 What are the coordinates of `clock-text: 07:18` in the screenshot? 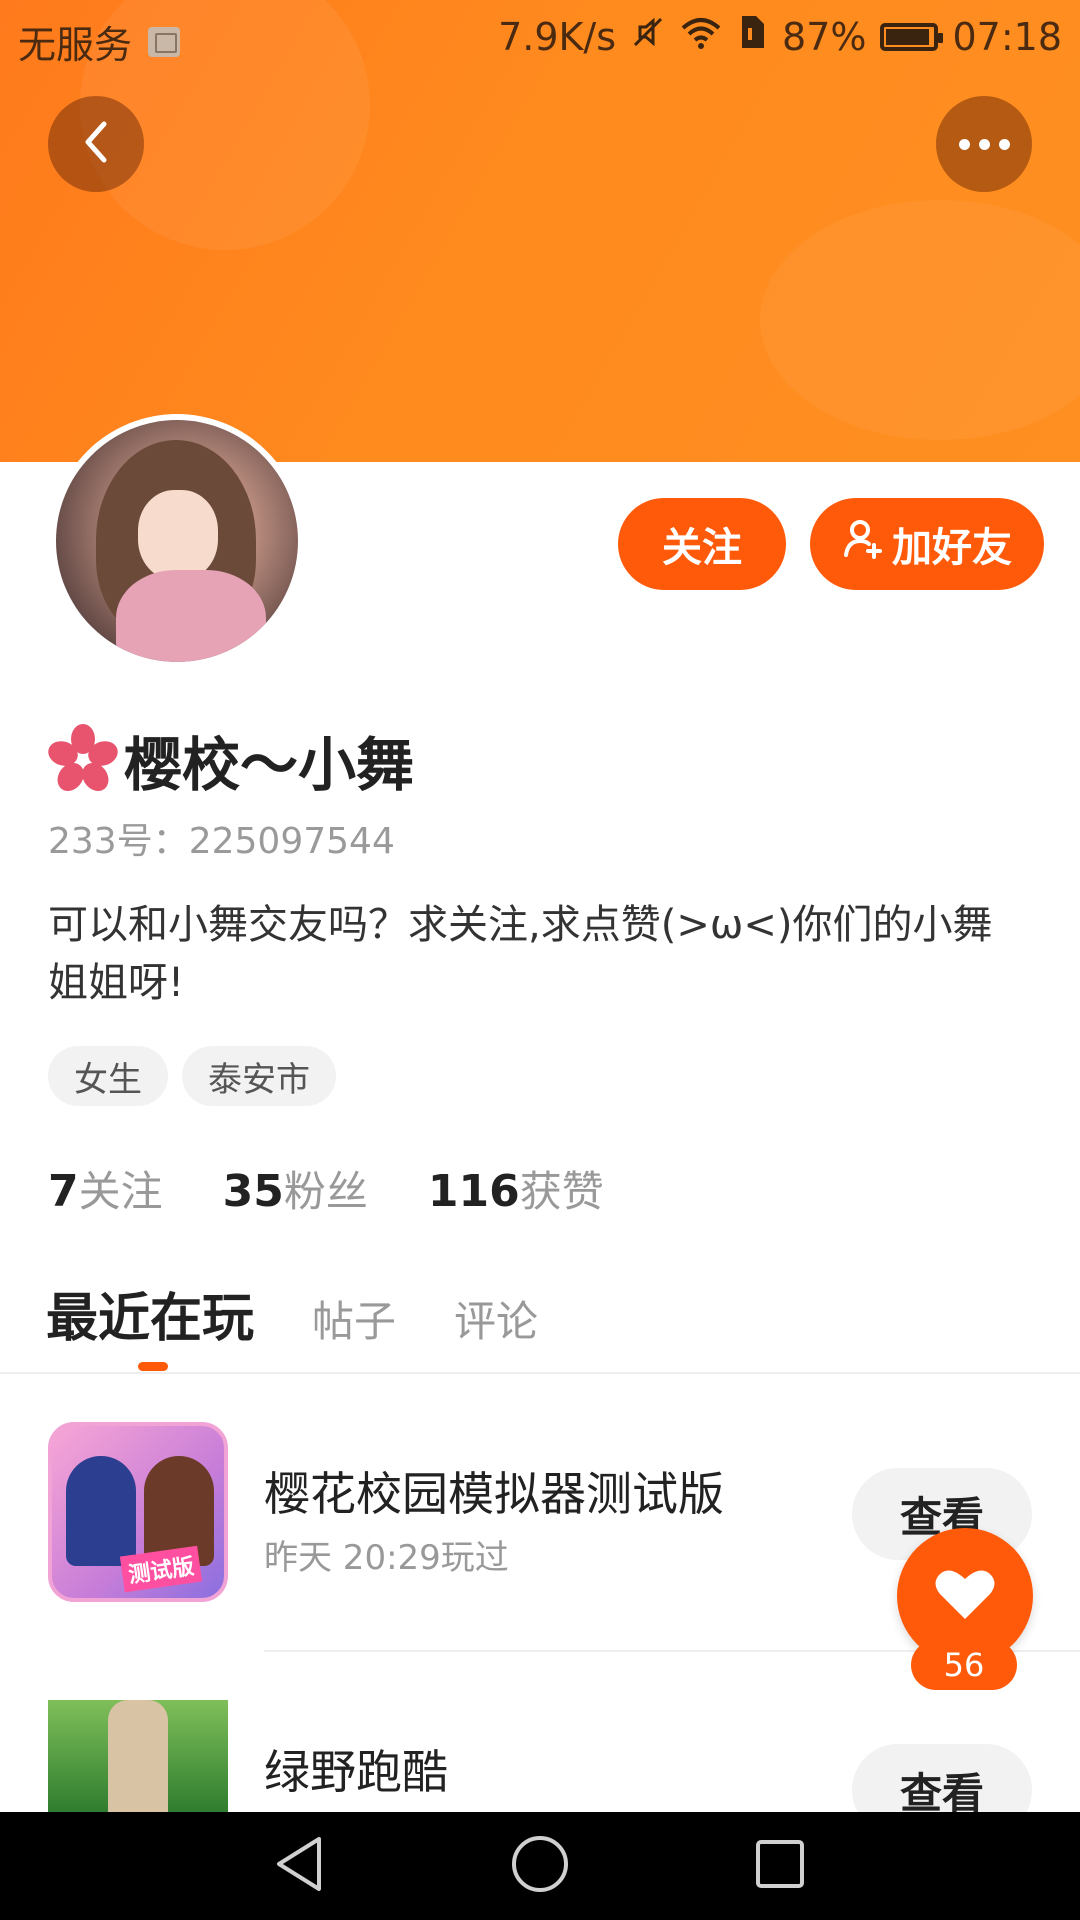 It's located at (1007, 36).